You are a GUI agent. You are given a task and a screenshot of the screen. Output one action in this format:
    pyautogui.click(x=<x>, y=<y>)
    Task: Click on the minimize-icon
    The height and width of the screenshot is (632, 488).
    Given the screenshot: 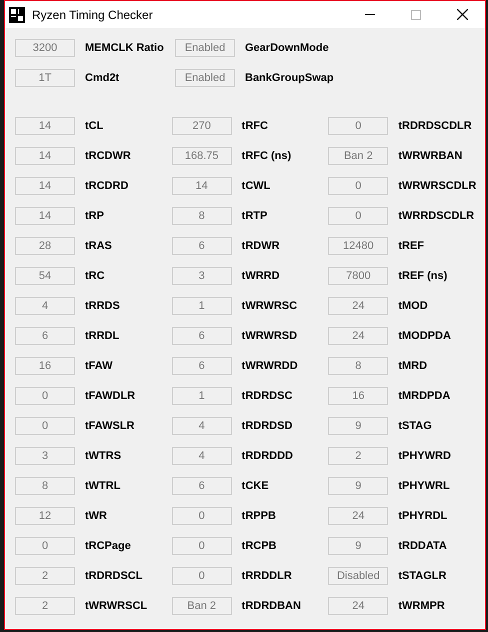 What is the action you would take?
    pyautogui.click(x=370, y=14)
    